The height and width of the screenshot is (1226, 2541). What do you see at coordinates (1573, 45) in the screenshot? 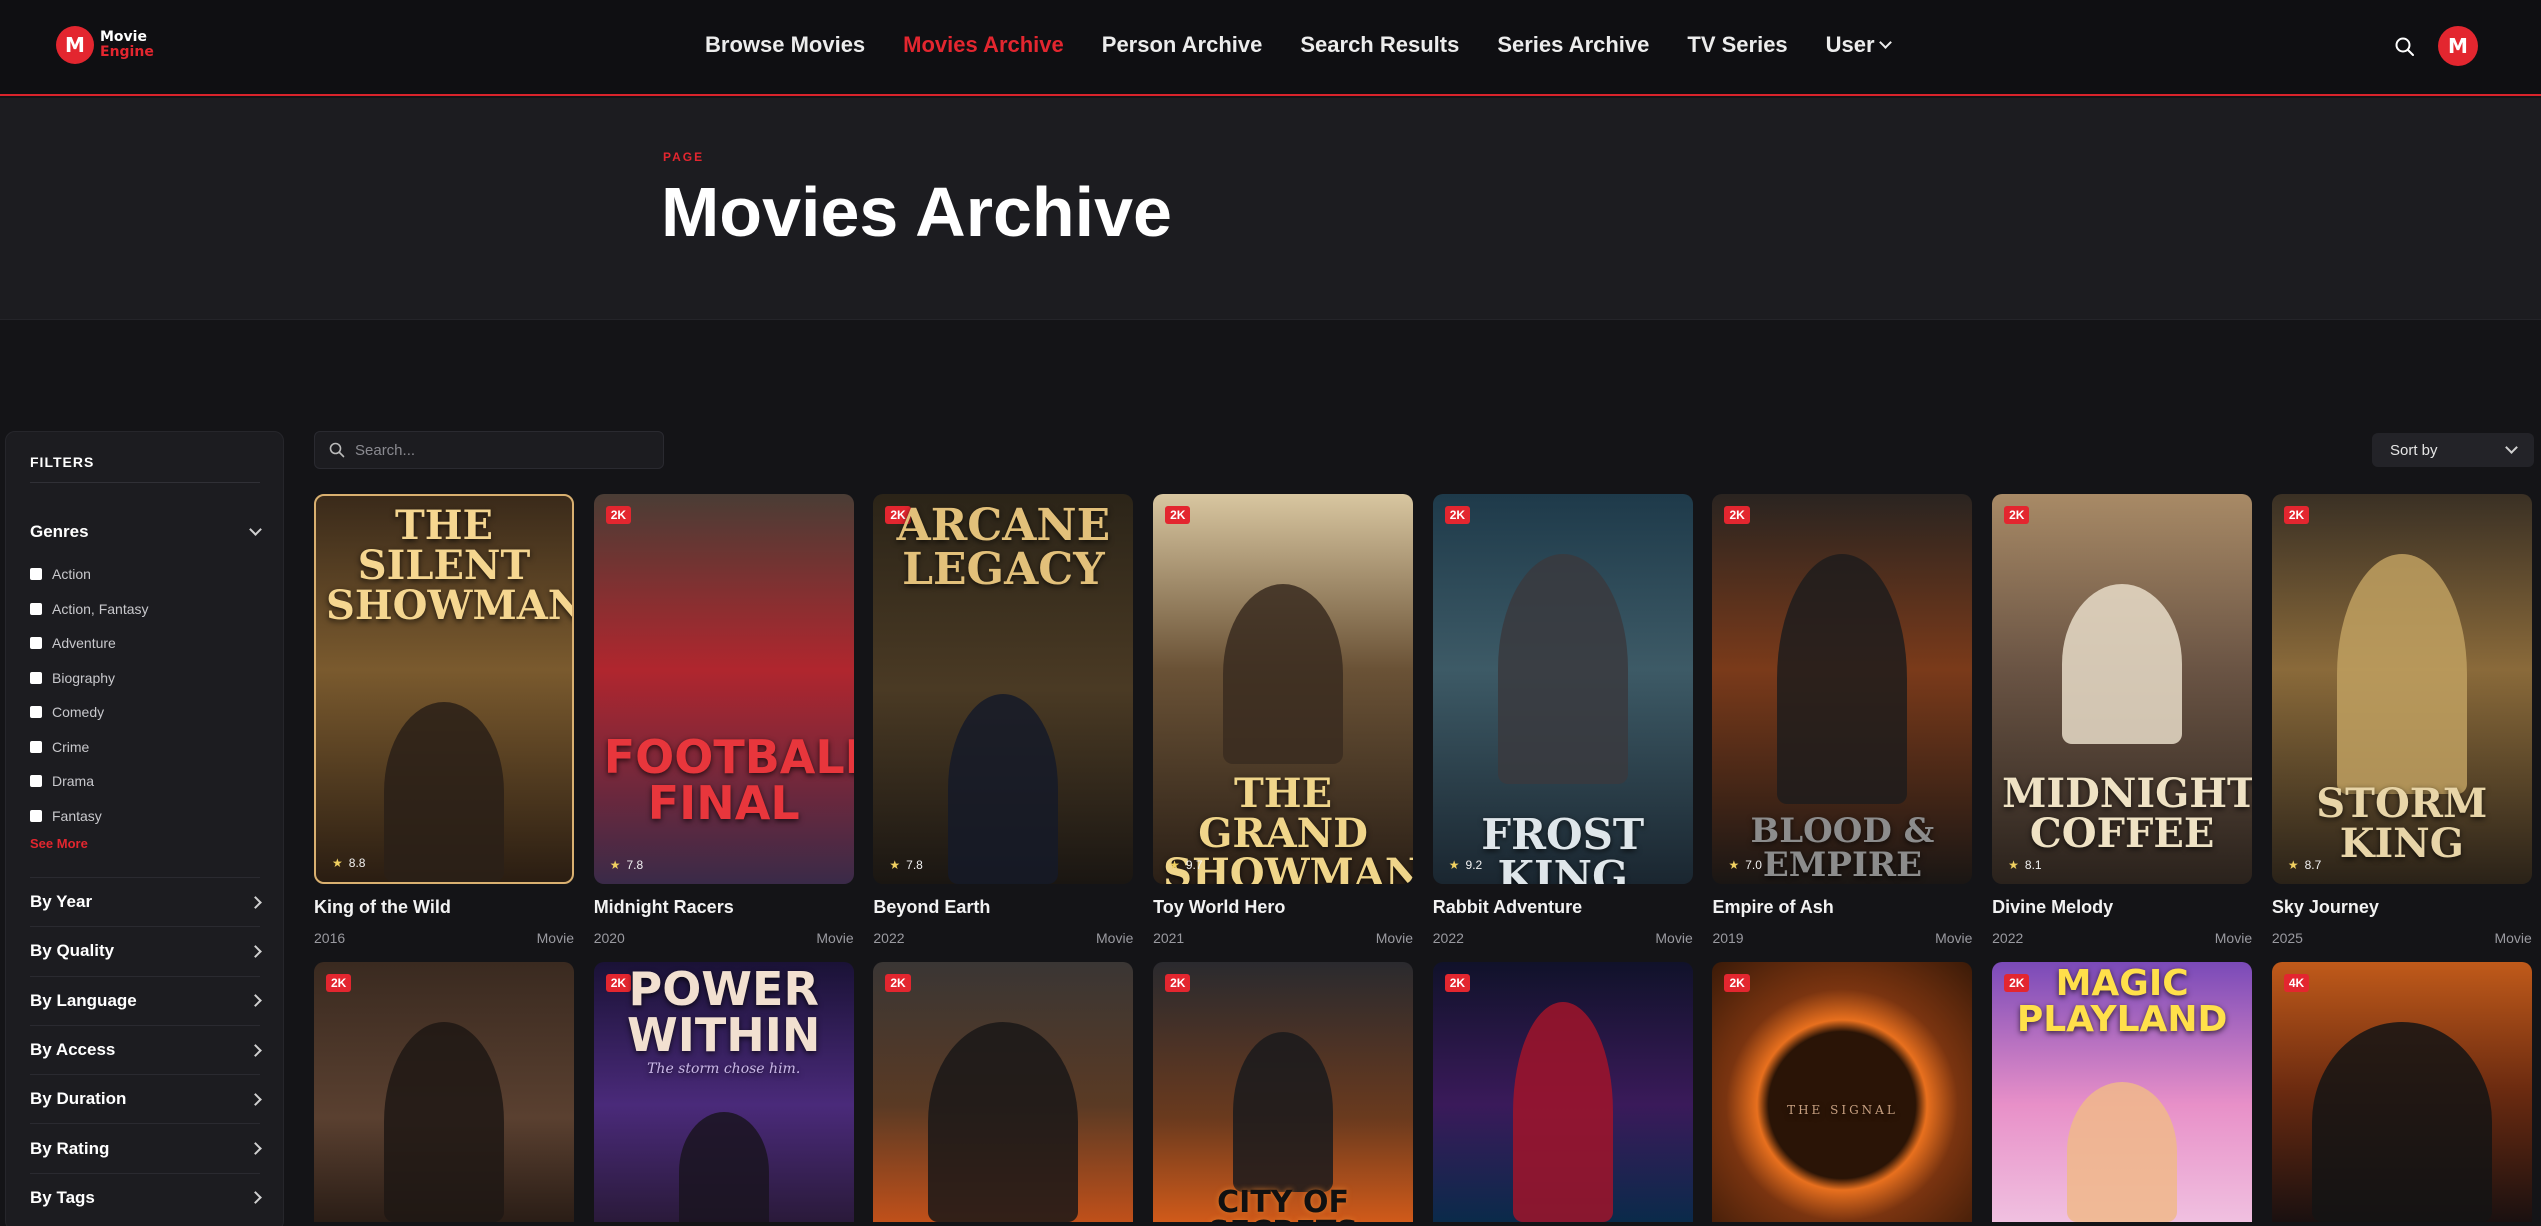
I see `nav-series-archive: Series Archive` at bounding box center [1573, 45].